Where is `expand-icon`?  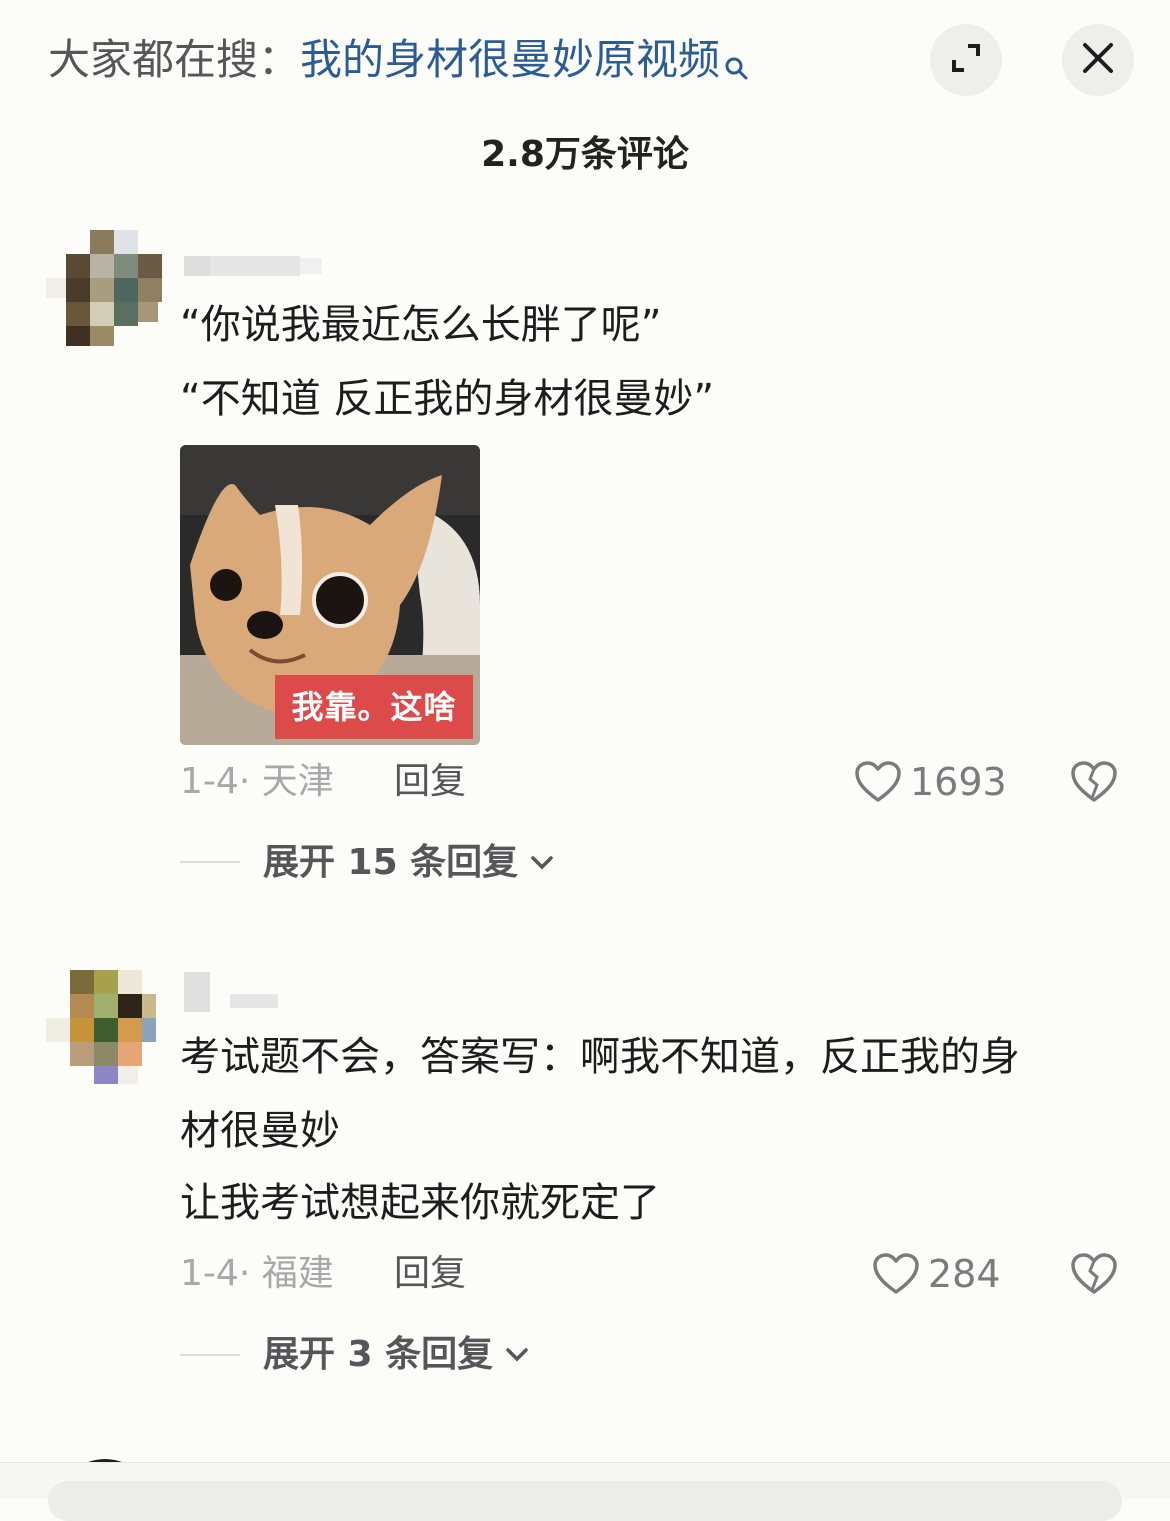
expand-icon is located at coordinates (966, 60).